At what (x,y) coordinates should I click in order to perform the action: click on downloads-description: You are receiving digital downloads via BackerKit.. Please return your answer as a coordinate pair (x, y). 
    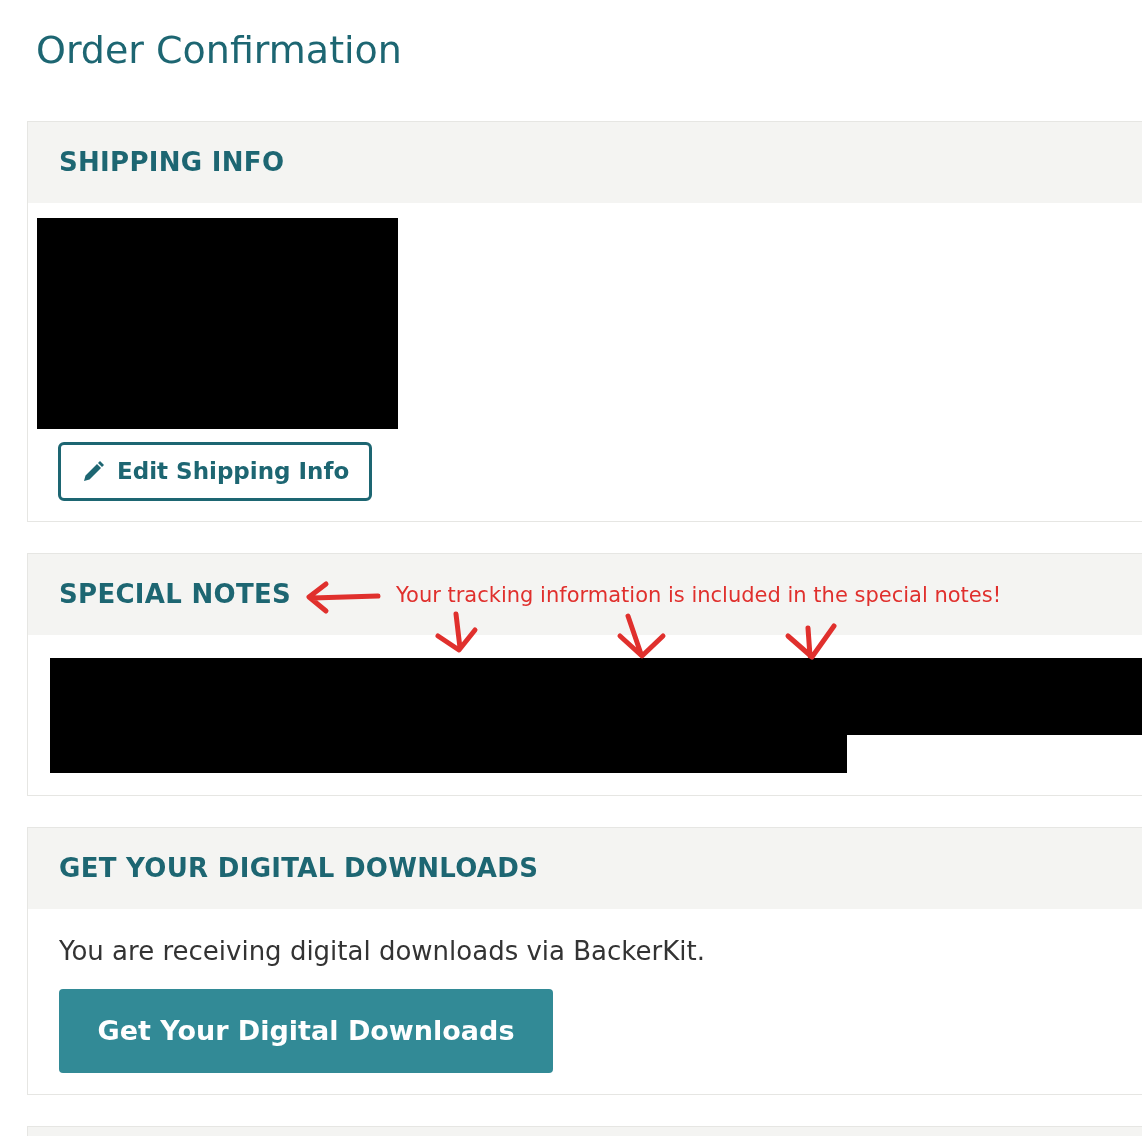
    Looking at the image, I should click on (382, 951).